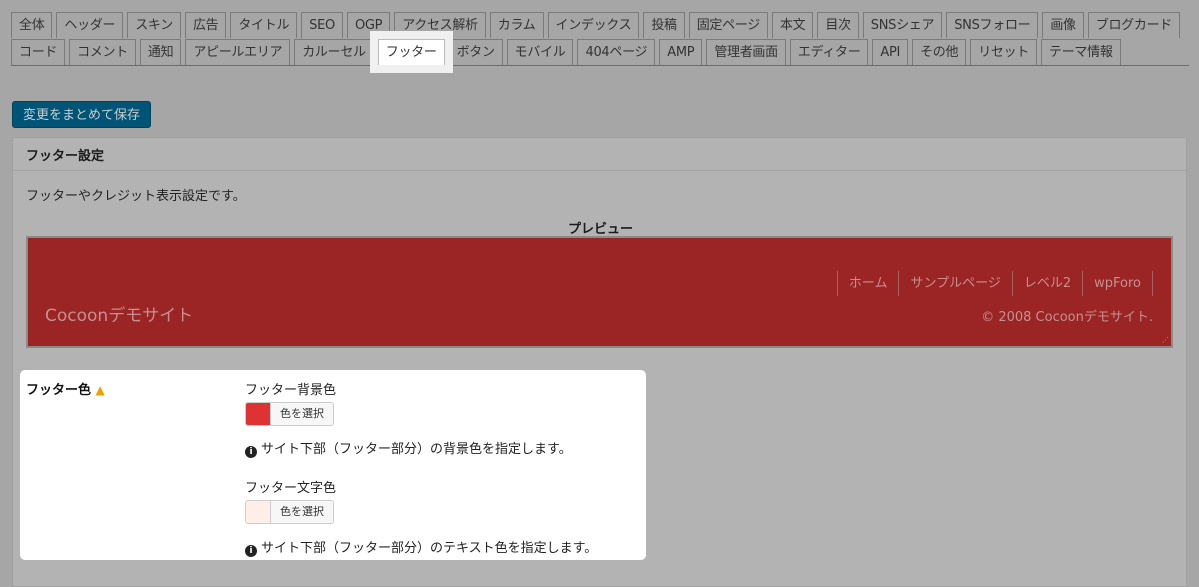  Describe the element at coordinates (90, 25) in the screenshot. I see `tab-item: ヘッダー` at that location.